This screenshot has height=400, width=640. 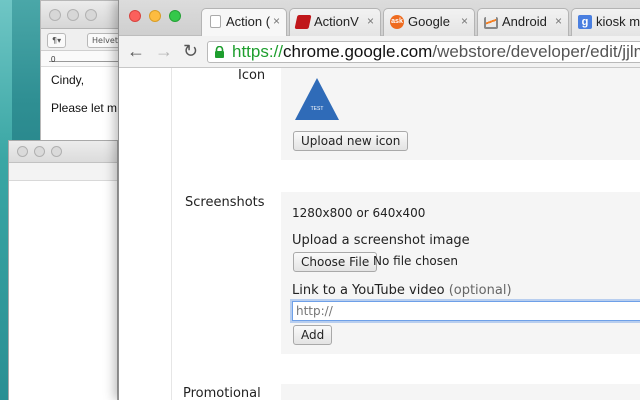 I want to click on promotional-section-label: Promotional, so click(x=222, y=393).